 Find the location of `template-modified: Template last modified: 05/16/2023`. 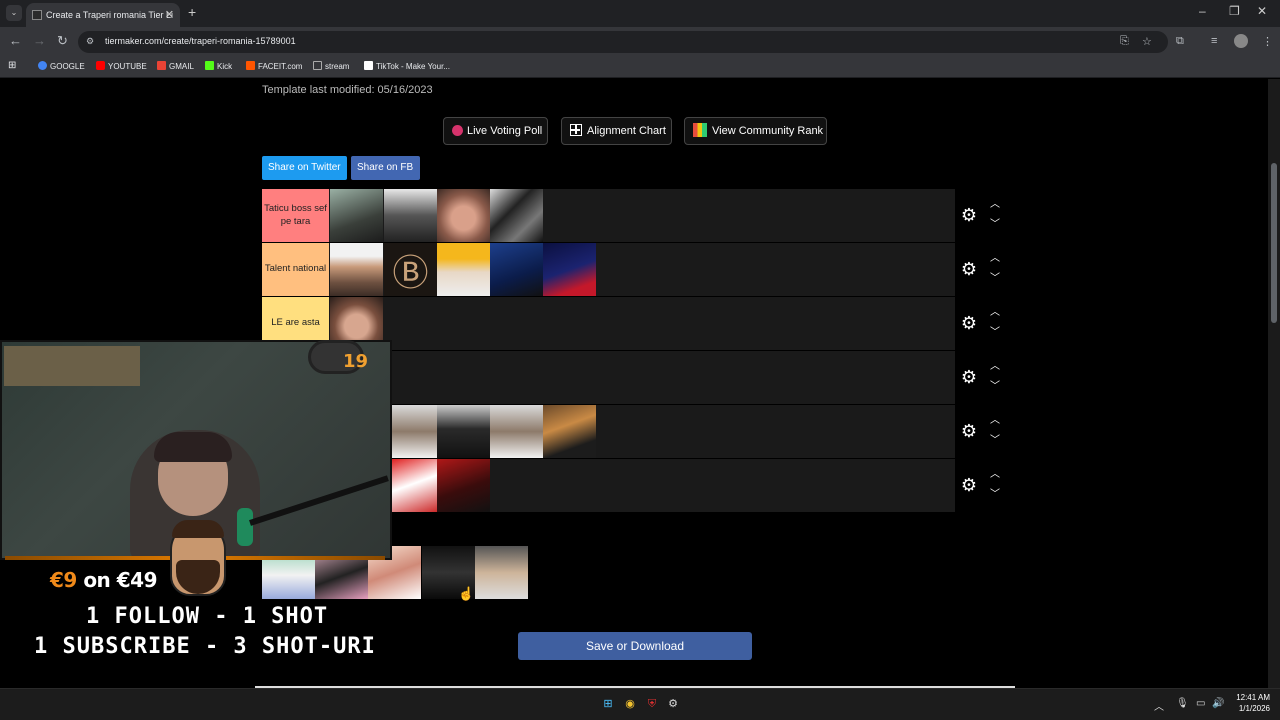

template-modified: Template last modified: 05/16/2023 is located at coordinates (347, 90).